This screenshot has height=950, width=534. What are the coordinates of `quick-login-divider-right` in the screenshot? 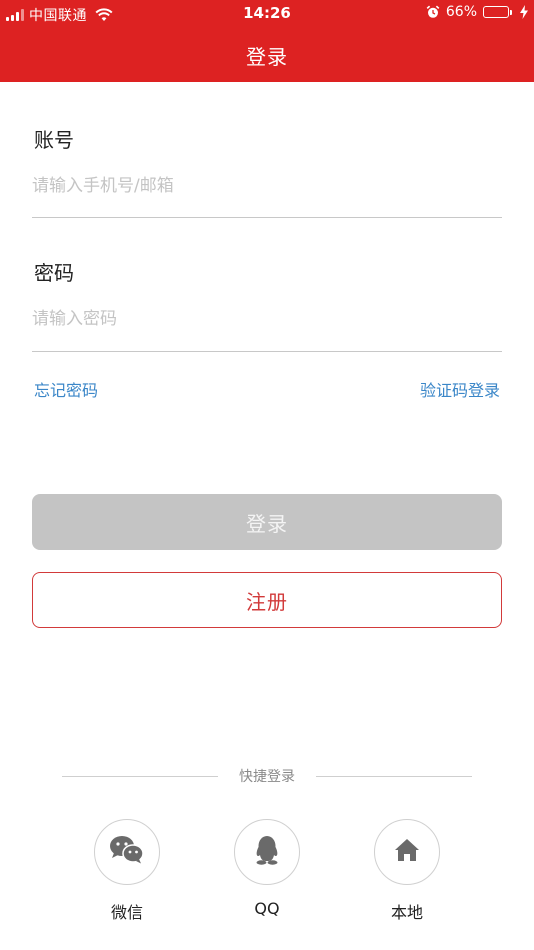 It's located at (394, 776).